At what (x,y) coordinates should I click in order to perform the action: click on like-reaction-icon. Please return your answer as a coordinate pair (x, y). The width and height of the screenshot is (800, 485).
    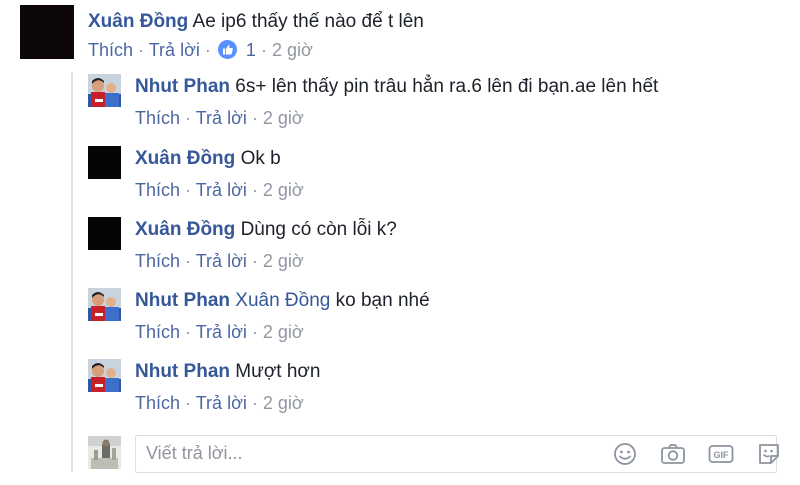
    Looking at the image, I should click on (227, 49).